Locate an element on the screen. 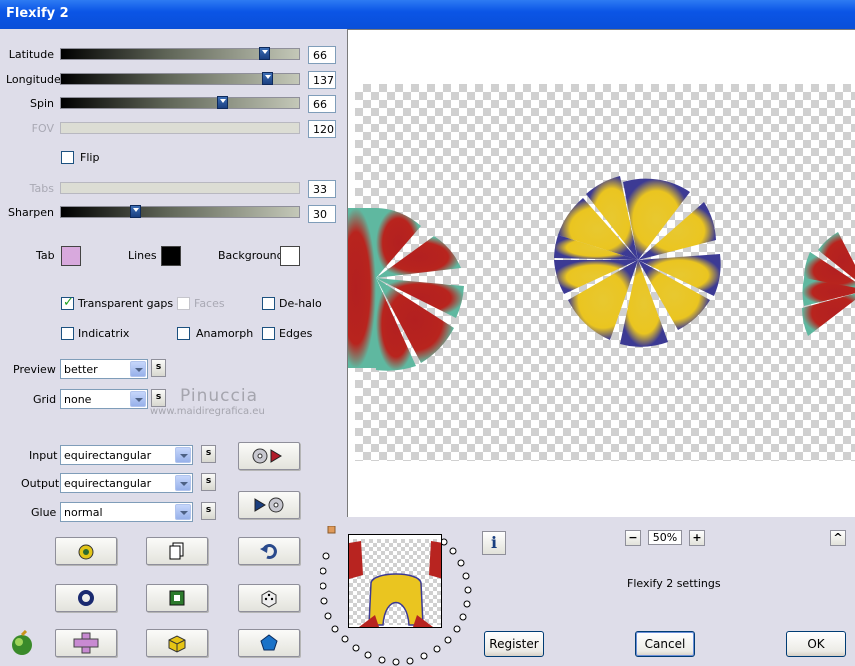  copy-button is located at coordinates (177, 551).